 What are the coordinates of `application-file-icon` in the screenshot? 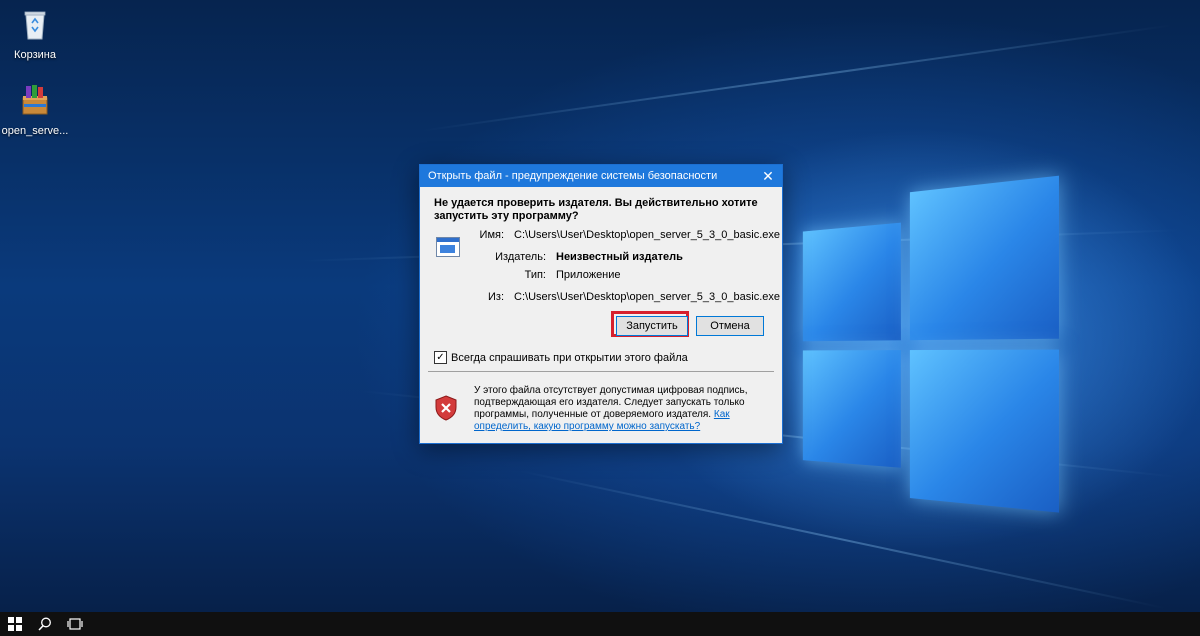 It's located at (448, 247).